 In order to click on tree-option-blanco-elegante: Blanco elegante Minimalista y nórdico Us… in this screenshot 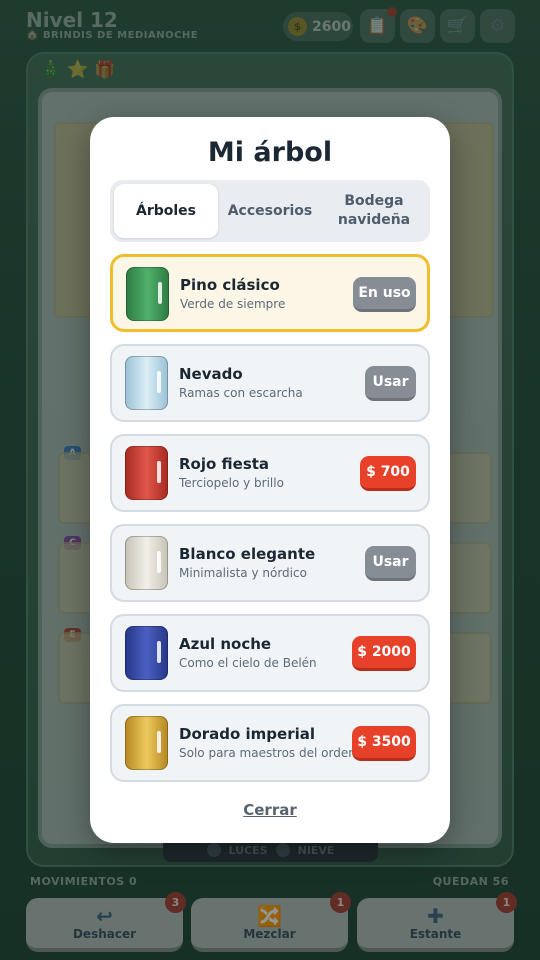, I will do `click(270, 563)`.